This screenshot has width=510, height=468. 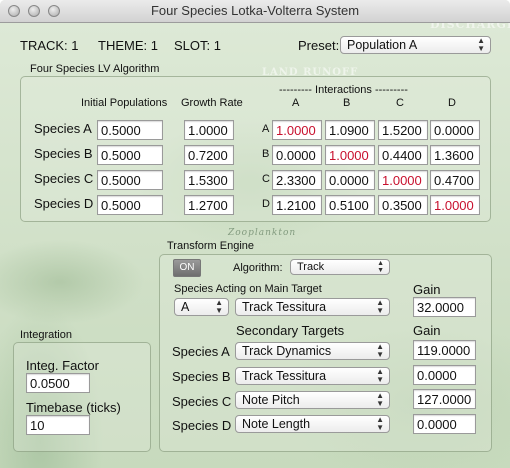 I want to click on species-c-label: Species C, so click(x=64, y=178).